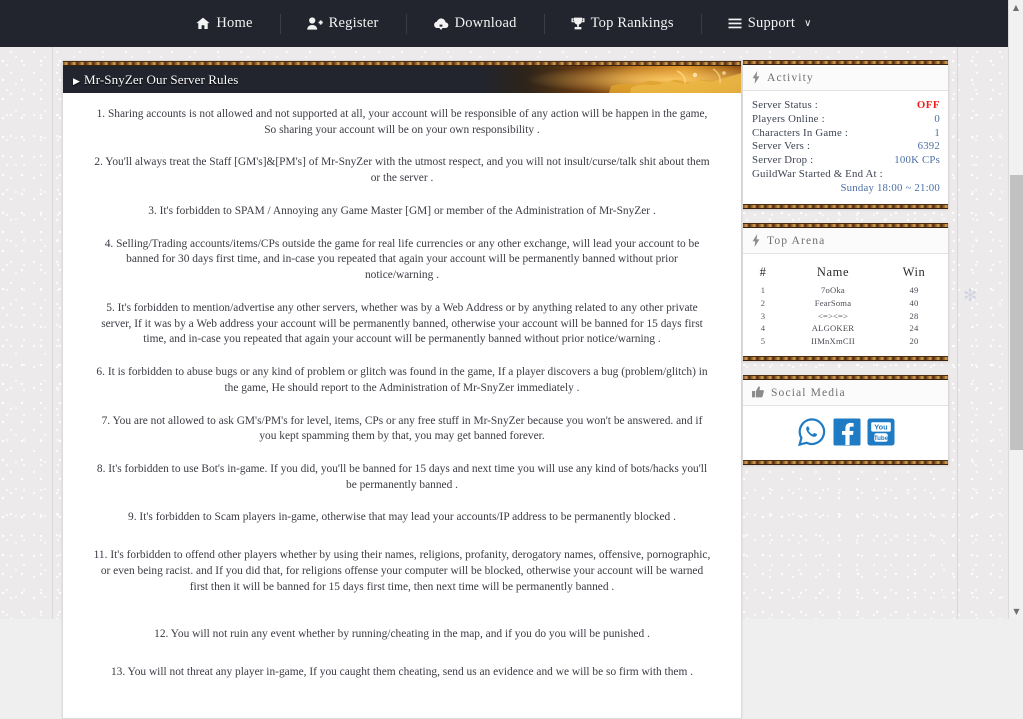 Image resolution: width=1023 pixels, height=719 pixels. What do you see at coordinates (914, 328) in the screenshot?
I see `cell-win: 24` at bounding box center [914, 328].